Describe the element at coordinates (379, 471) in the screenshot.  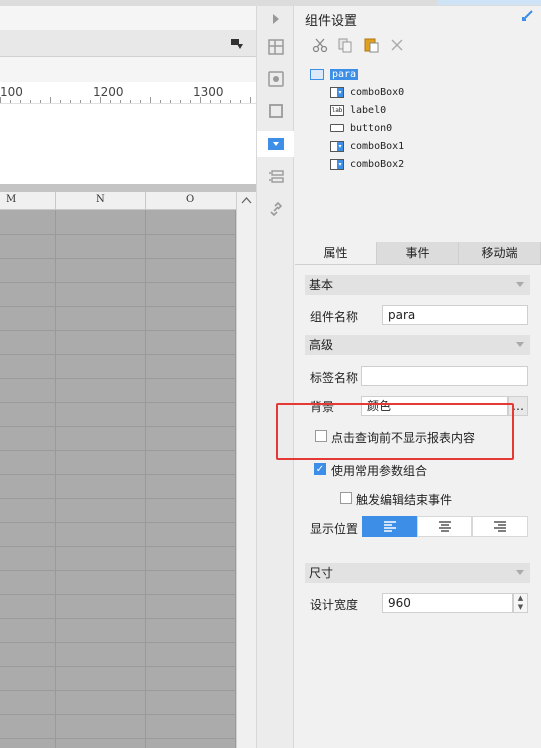
I see `use-common-label: 使用常用参数组合` at that location.